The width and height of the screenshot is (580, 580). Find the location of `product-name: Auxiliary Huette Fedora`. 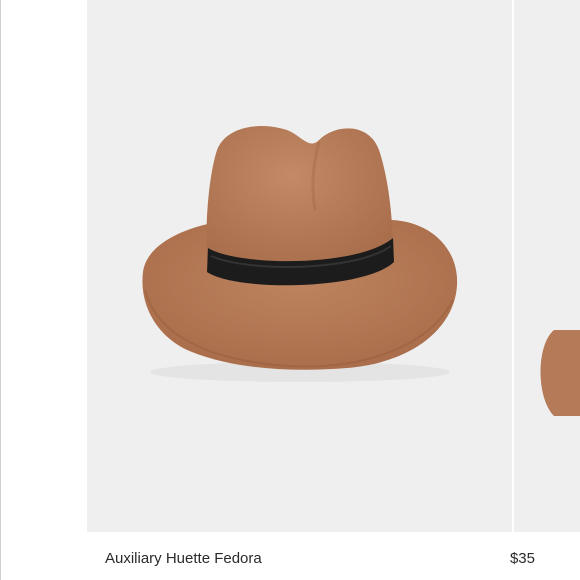

product-name: Auxiliary Huette Fedora is located at coordinates (183, 558).